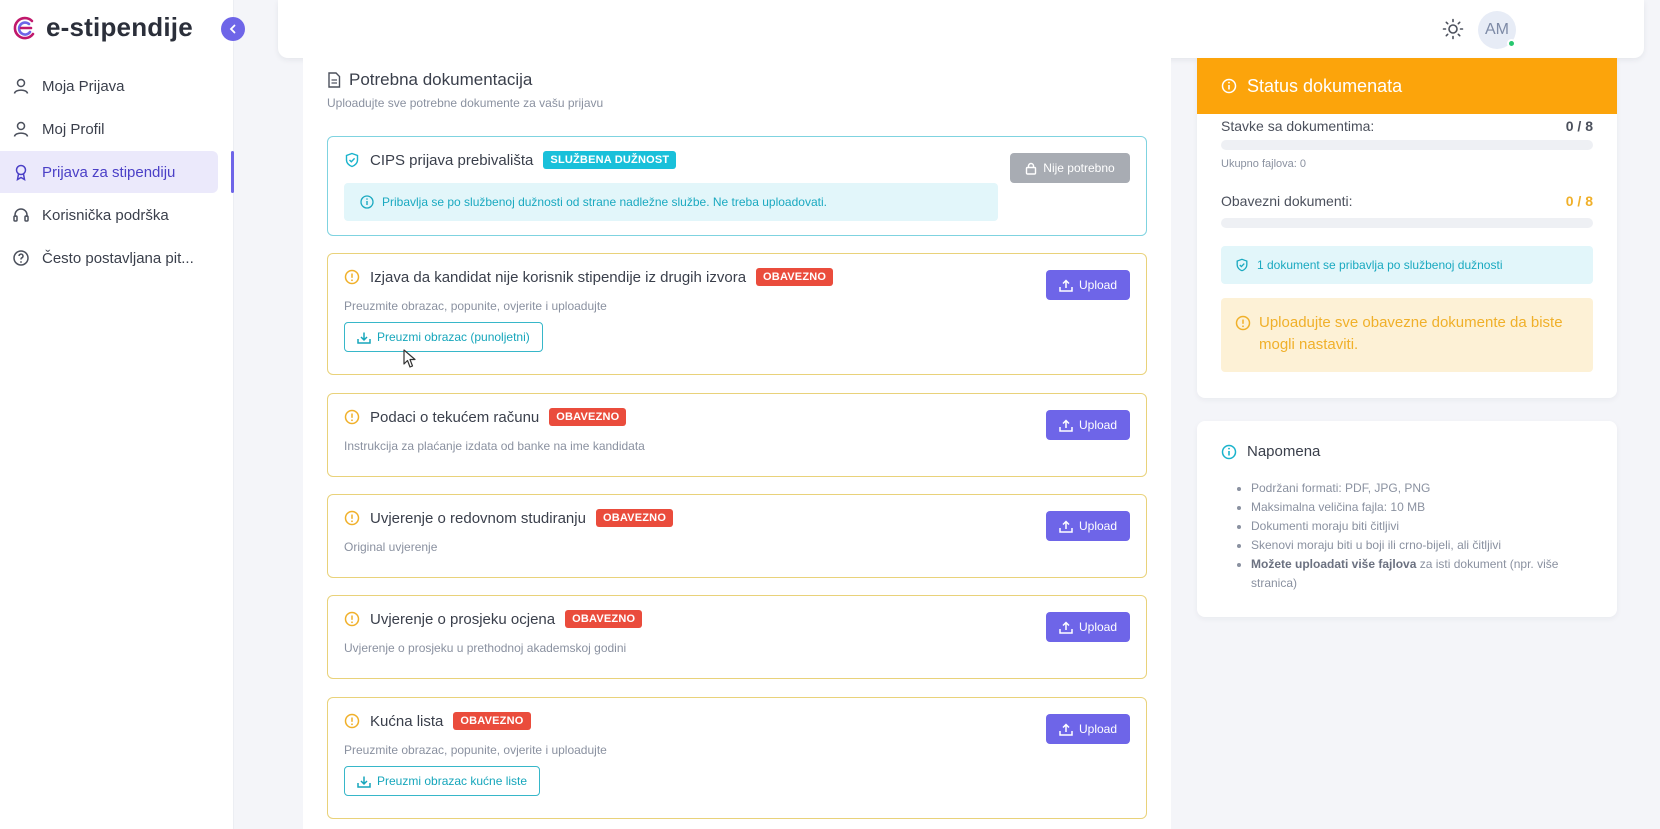 The height and width of the screenshot is (829, 1660). What do you see at coordinates (233, 29) in the screenshot?
I see `sidebar-collapse-button` at bounding box center [233, 29].